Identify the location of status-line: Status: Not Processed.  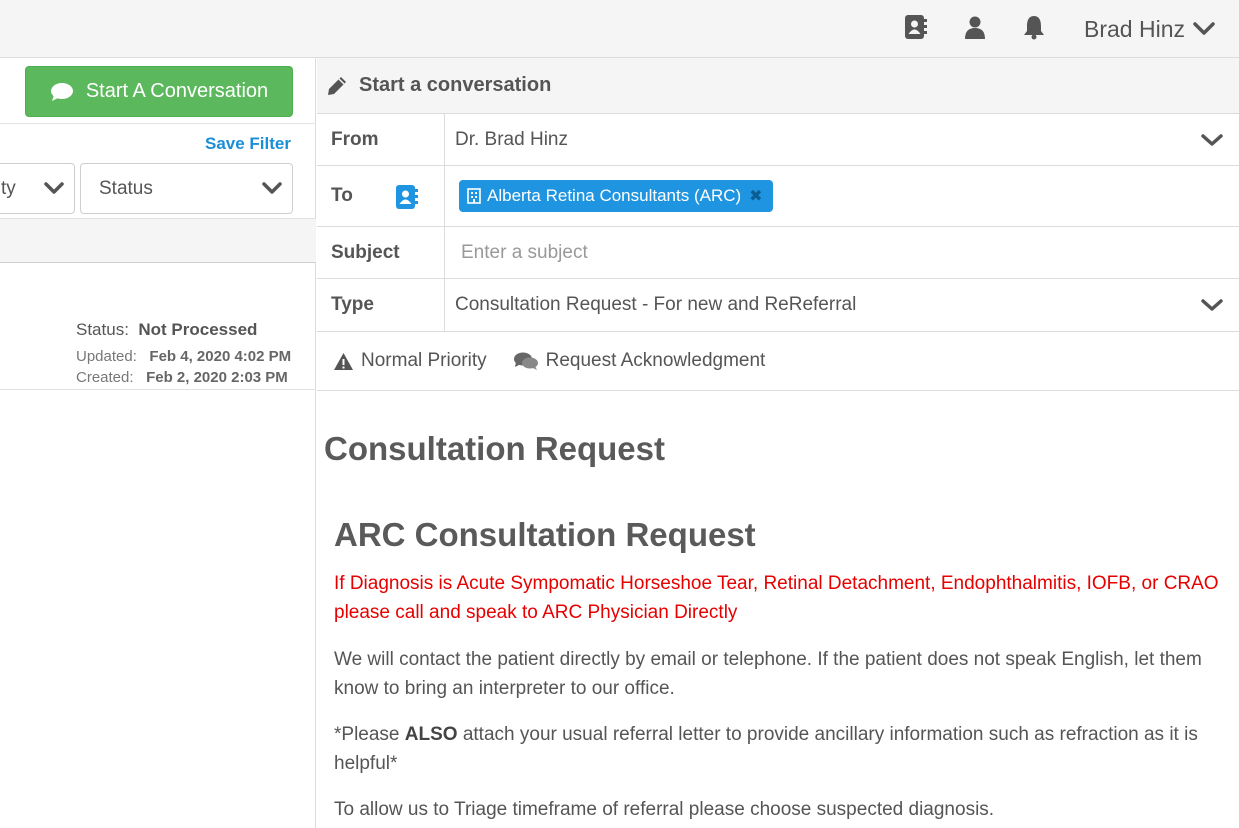
(167, 329).